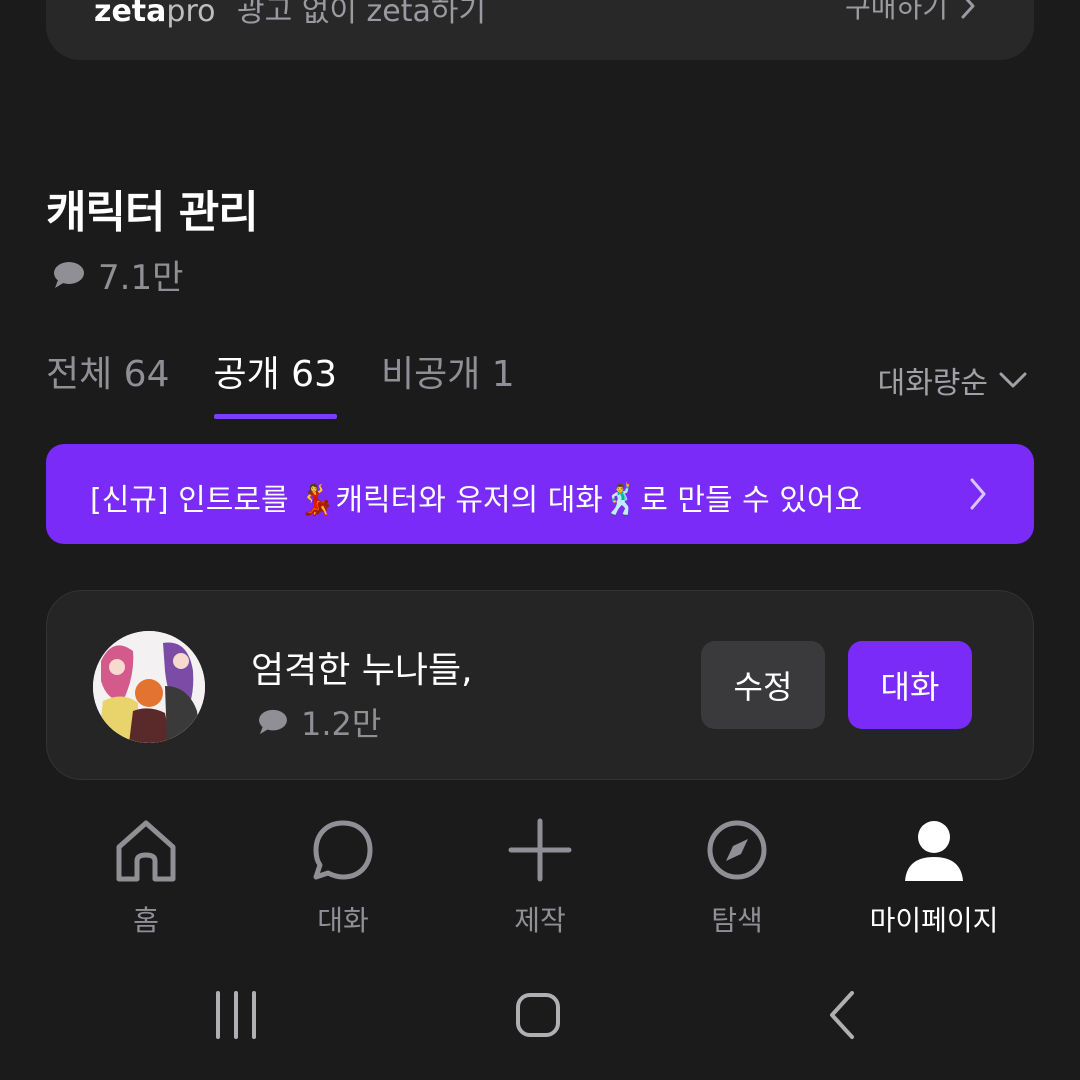 The width and height of the screenshot is (1080, 1080). What do you see at coordinates (236, 1015) in the screenshot?
I see `recent-apps-icon` at bounding box center [236, 1015].